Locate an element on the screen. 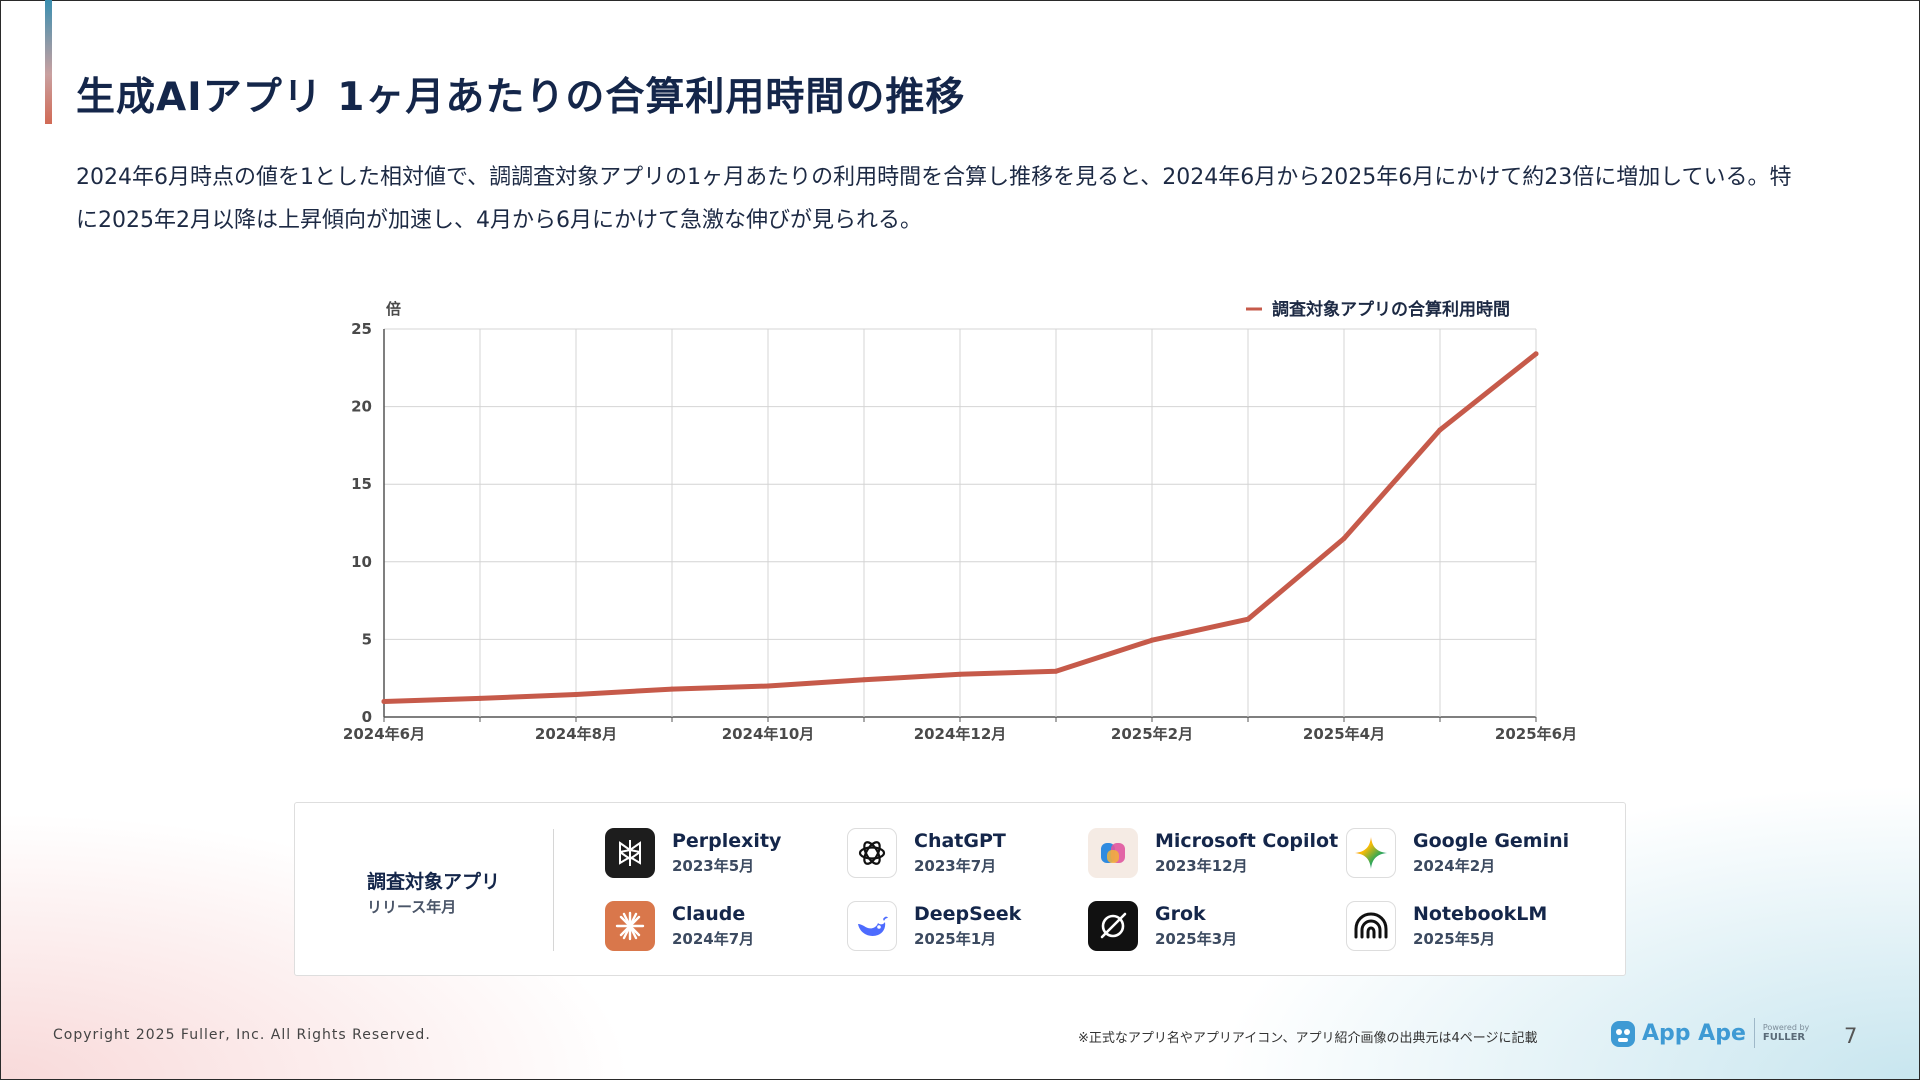 Image resolution: width=1920 pixels, height=1080 pixels. app-release-date: 2025年1月 is located at coordinates (955, 939).